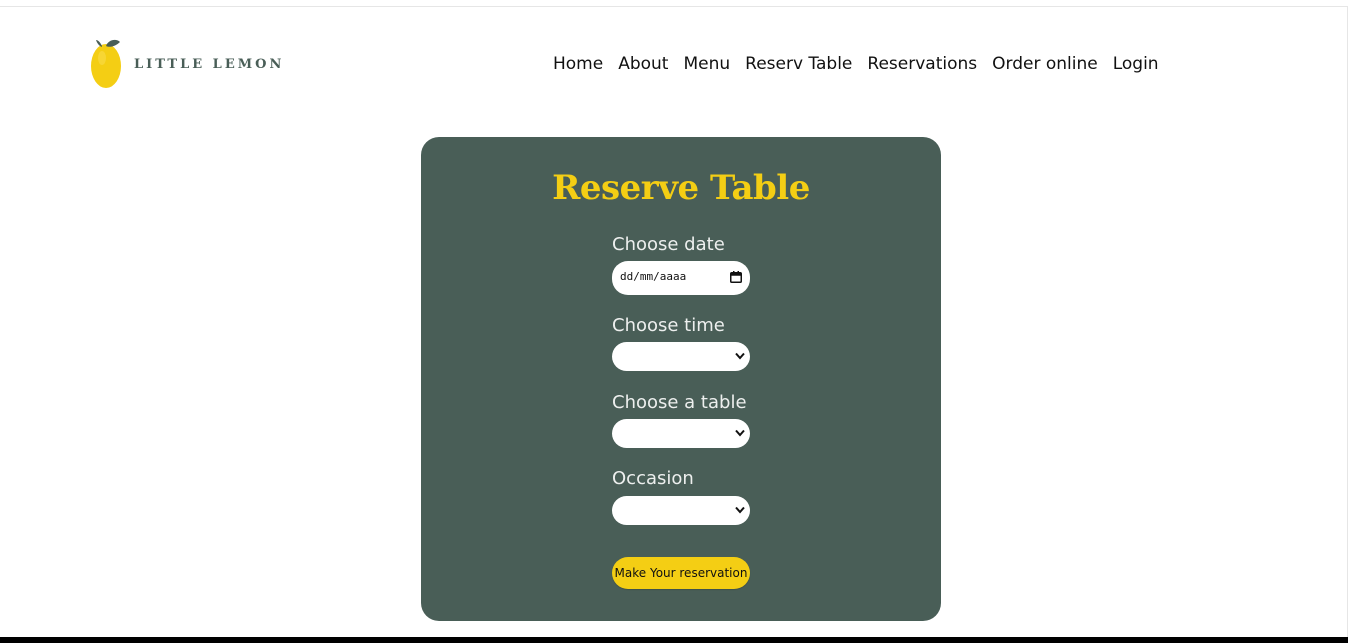 The height and width of the screenshot is (643, 1348). Describe the element at coordinates (668, 244) in the screenshot. I see `date-label: Choose date` at that location.